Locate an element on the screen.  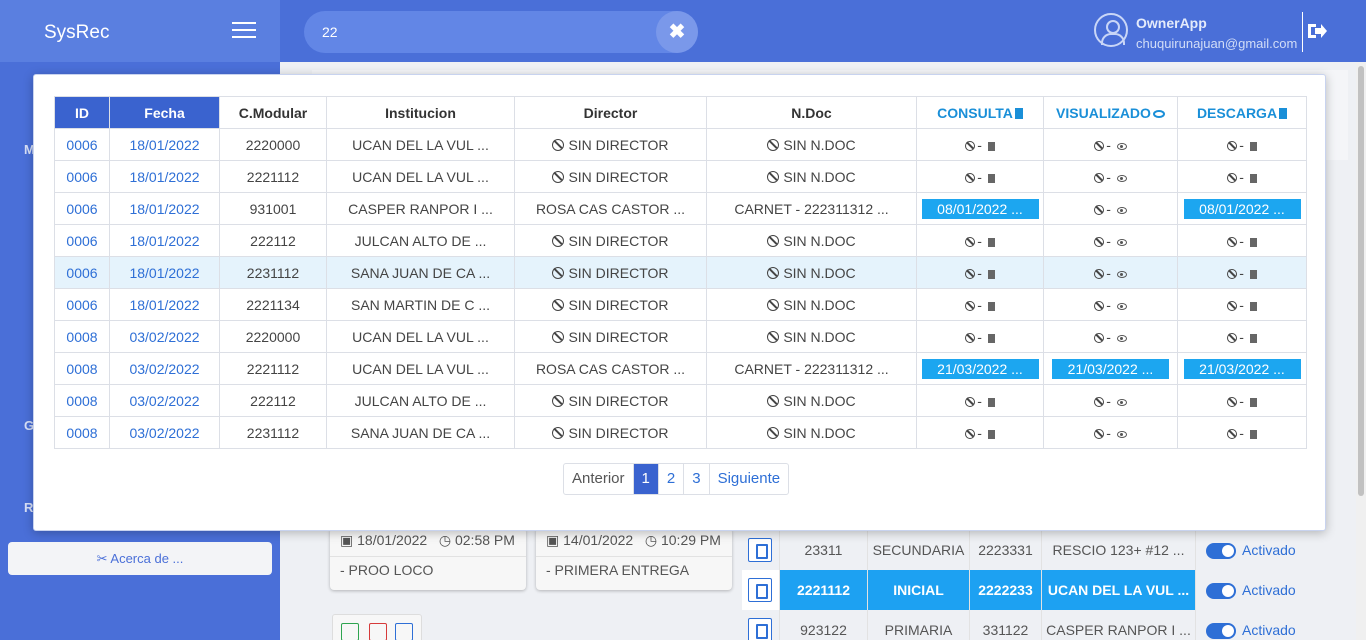
pagination-next-button: Siguiente is located at coordinates (749, 479).